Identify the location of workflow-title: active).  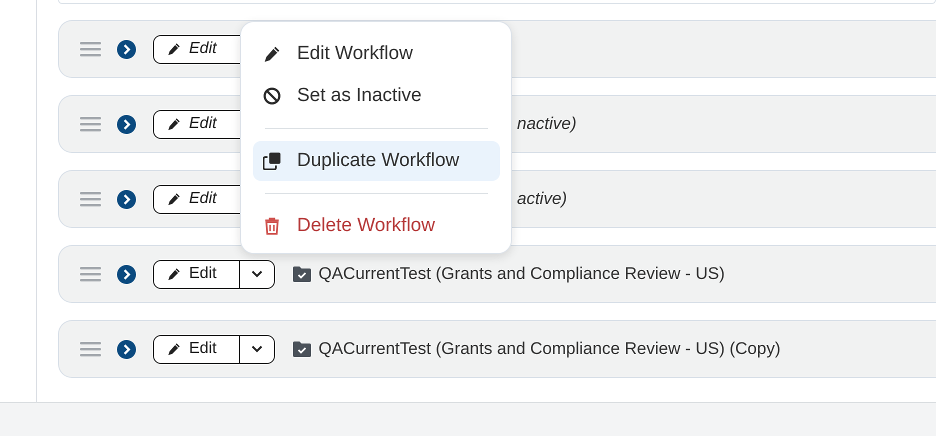
(542, 199).